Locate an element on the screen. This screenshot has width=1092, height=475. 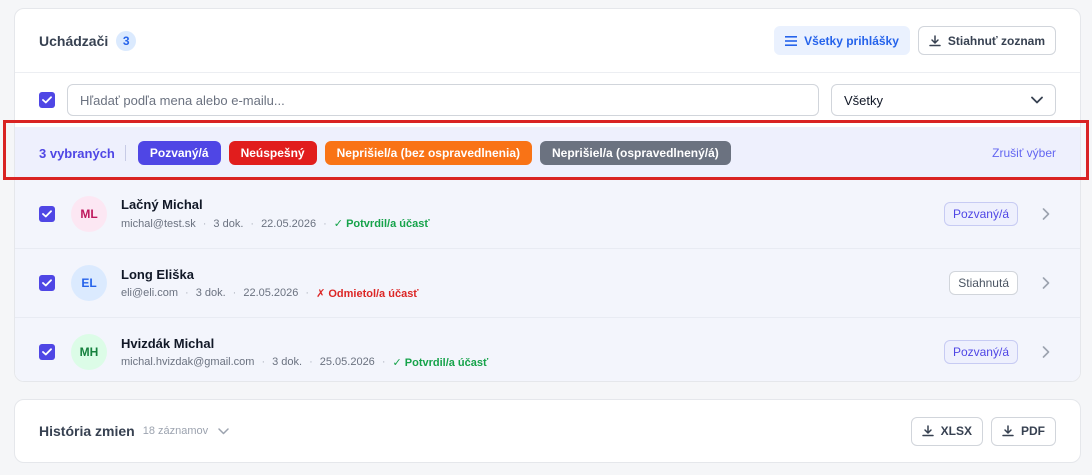
applicants-title: Uchádzači is located at coordinates (74, 40).